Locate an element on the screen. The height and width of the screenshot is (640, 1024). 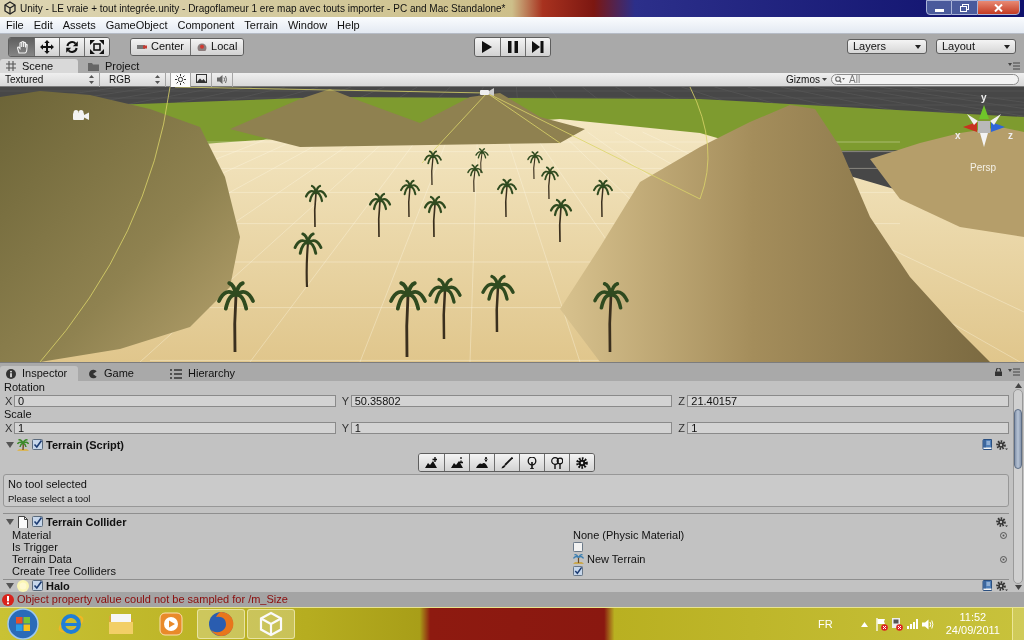
axis-label: z is located at coordinates (1010, 135).